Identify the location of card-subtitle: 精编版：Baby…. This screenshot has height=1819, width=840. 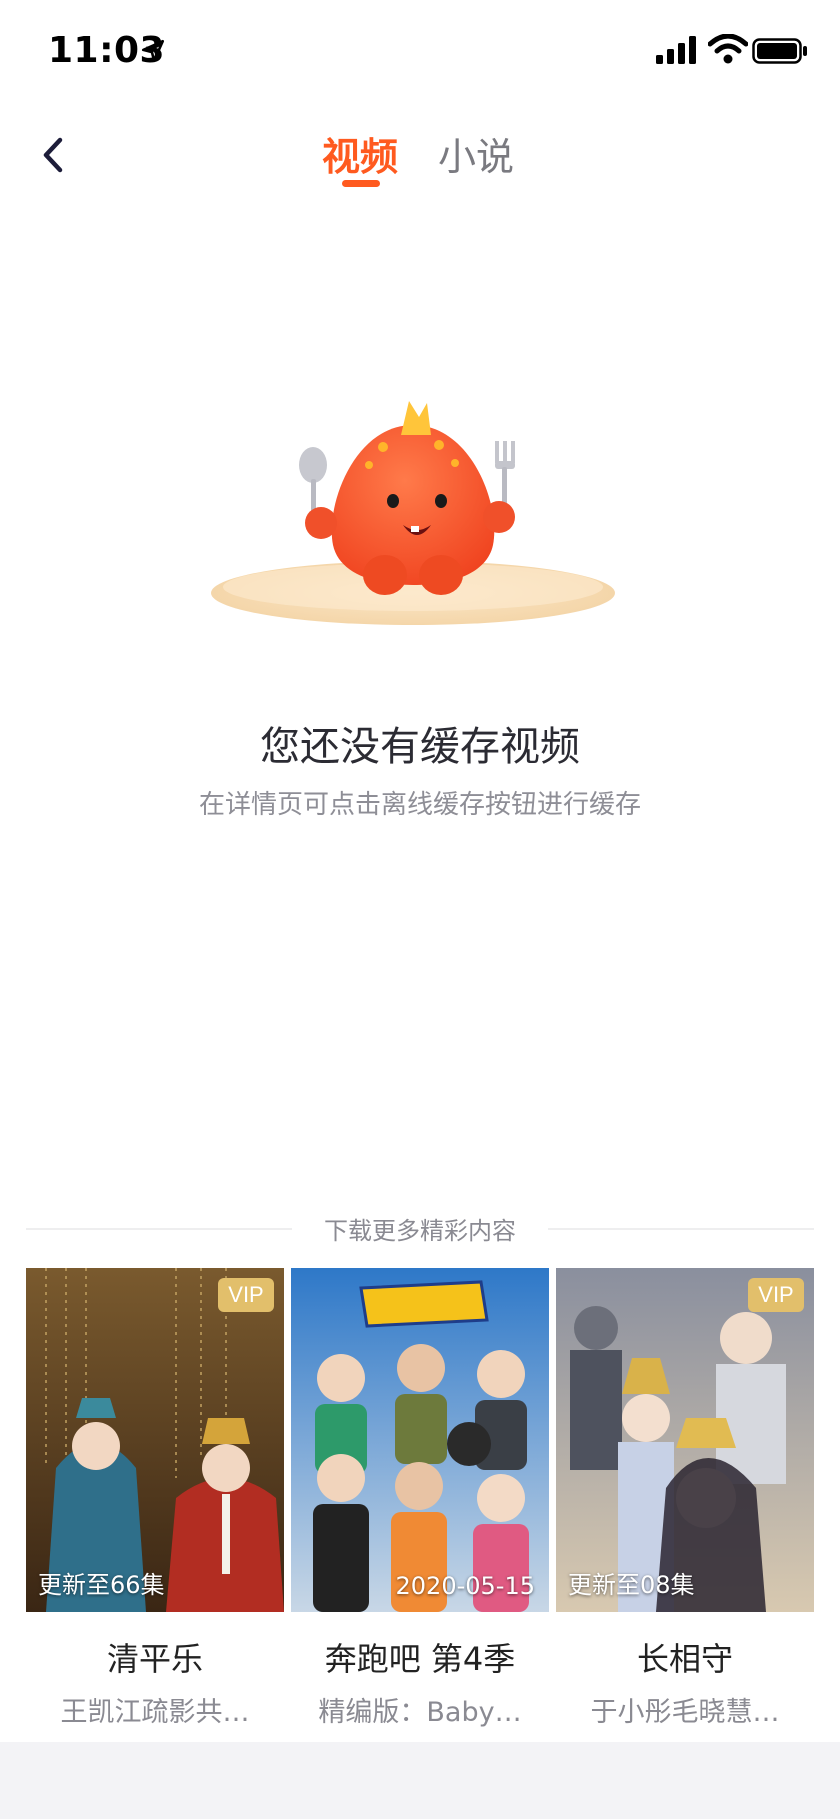
(420, 1712).